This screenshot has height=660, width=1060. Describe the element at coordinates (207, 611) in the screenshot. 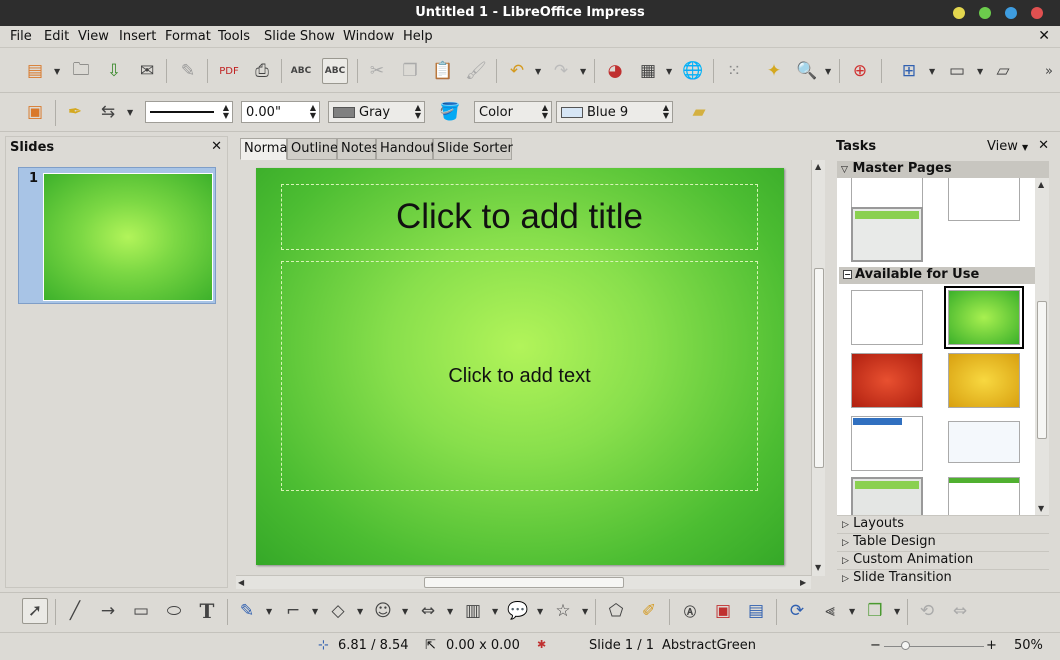

I see `text-tool-icon: T` at that location.